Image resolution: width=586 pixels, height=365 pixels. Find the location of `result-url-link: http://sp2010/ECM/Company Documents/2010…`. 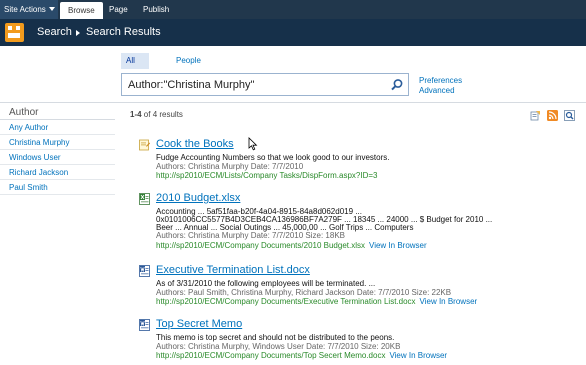

result-url-link: http://sp2010/ECM/Company Documents/2010… is located at coordinates (260, 245).